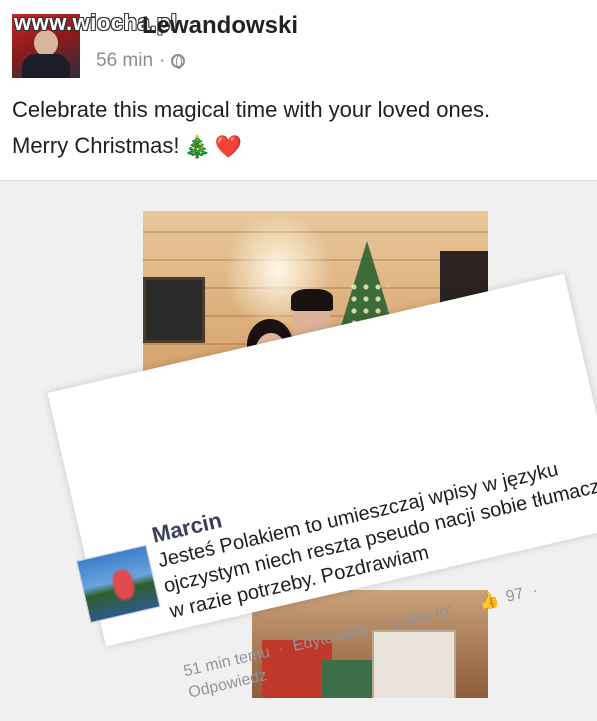 Image resolution: width=597 pixels, height=721 pixels. I want to click on thumbs-up-icon: 👍, so click(489, 601).